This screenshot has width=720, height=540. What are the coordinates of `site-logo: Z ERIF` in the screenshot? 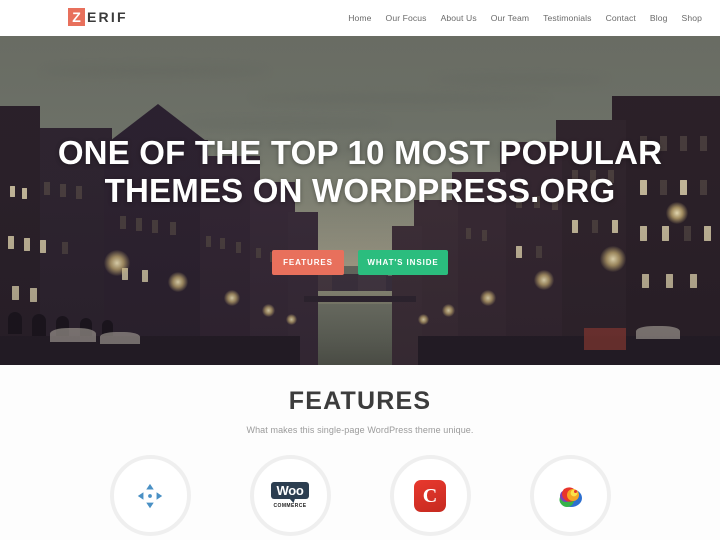 It's located at (98, 17).